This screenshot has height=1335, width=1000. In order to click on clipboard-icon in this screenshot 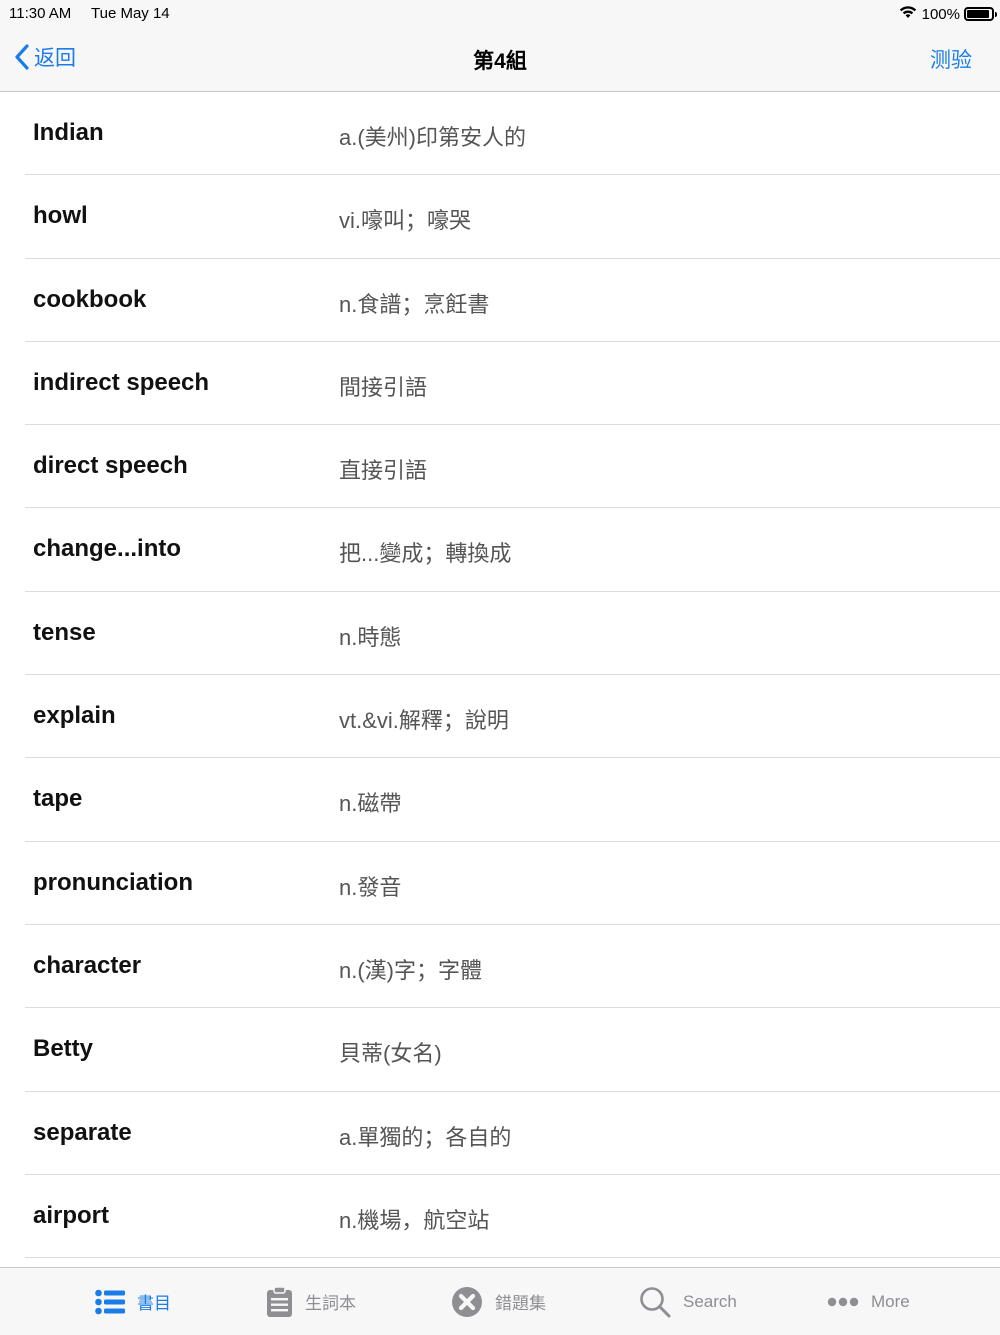, I will do `click(279, 1301)`.